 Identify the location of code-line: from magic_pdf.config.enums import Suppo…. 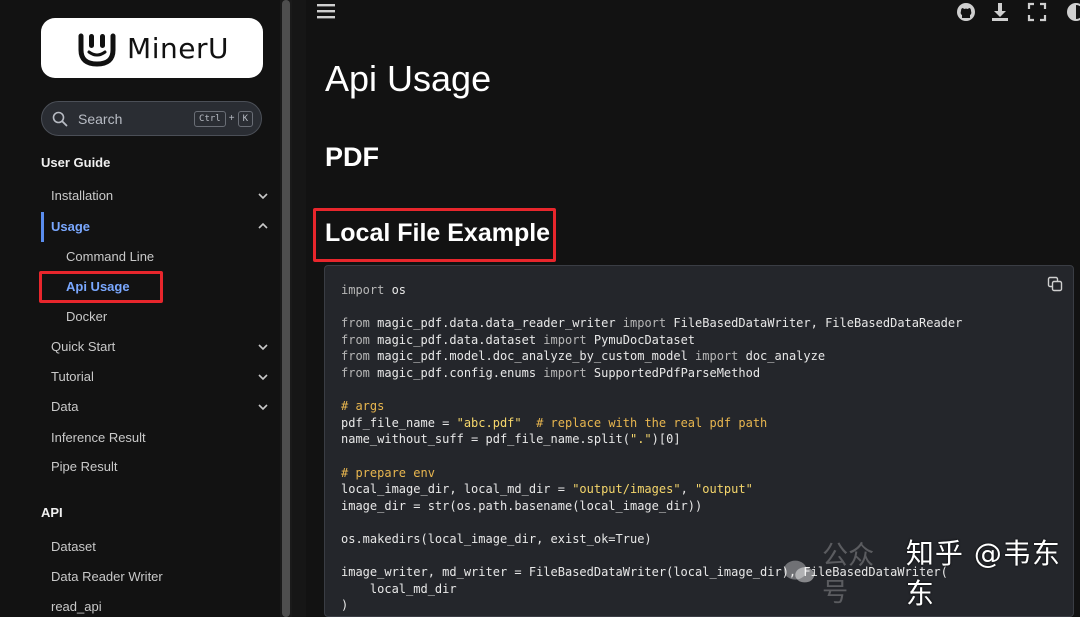
(551, 372).